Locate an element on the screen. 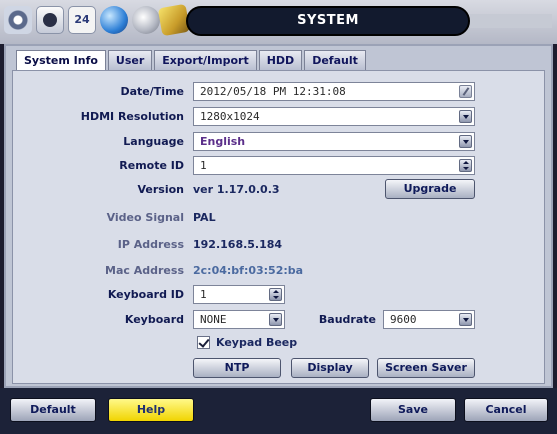 The image size is (557, 434). cancel-button: Cancel is located at coordinates (506, 410).